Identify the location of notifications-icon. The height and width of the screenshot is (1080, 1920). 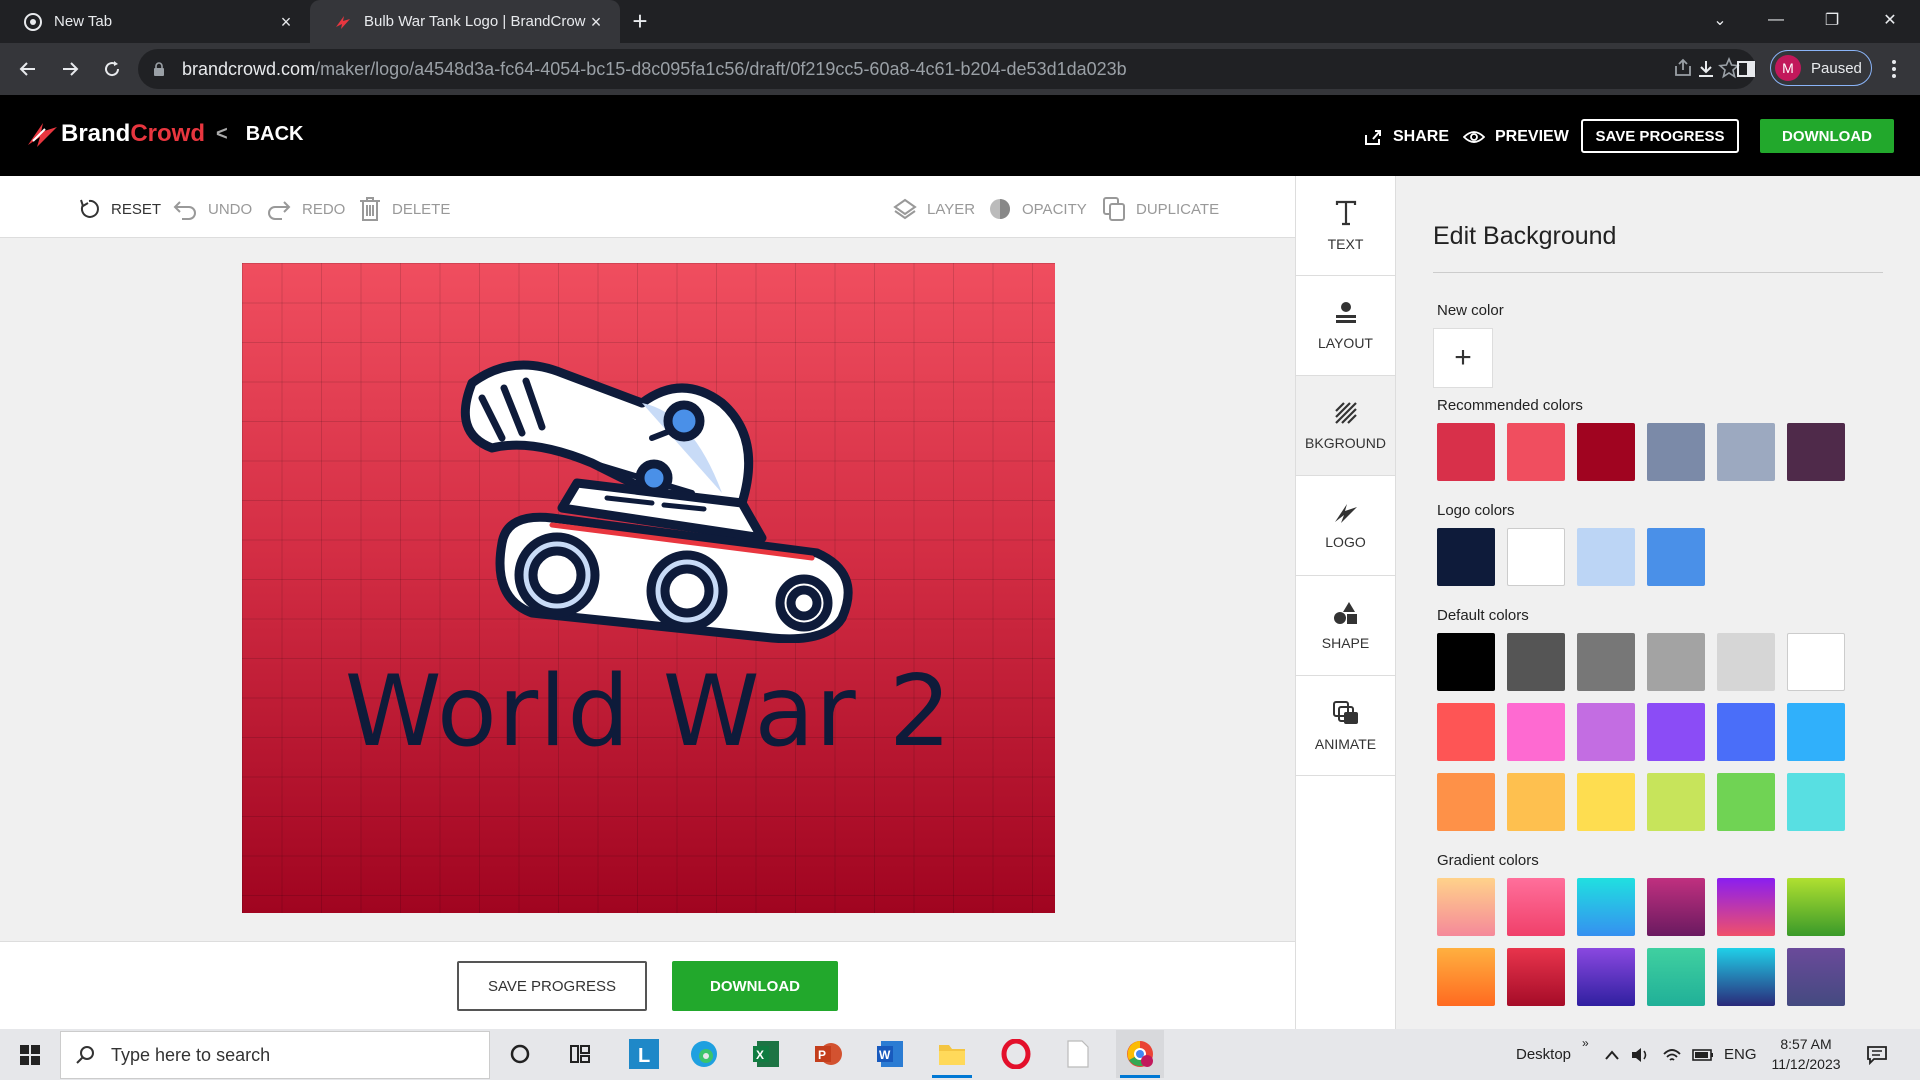
(1877, 1054).